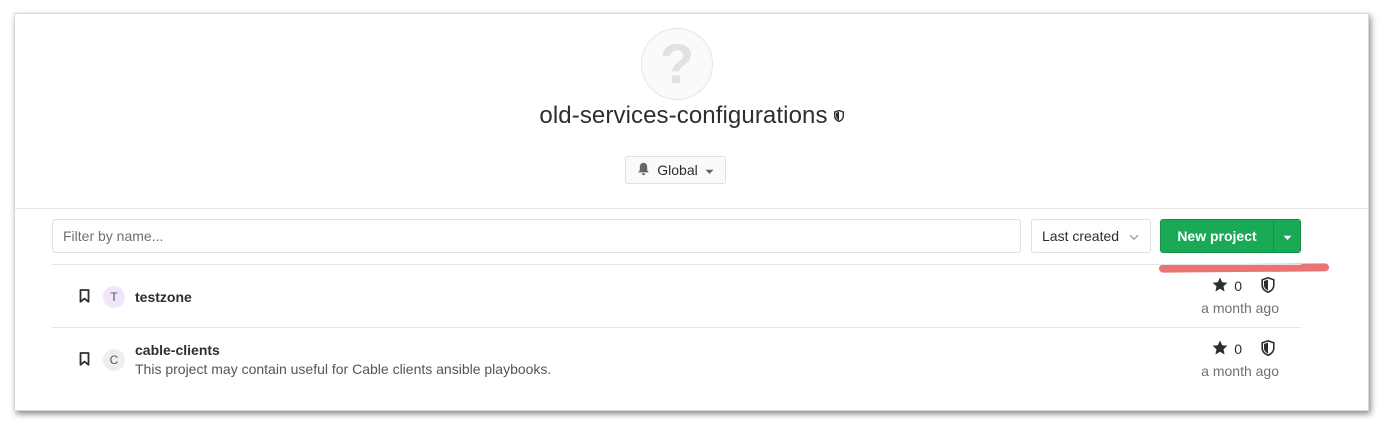 The height and width of the screenshot is (430, 1387). I want to click on project-initial: C, so click(114, 360).